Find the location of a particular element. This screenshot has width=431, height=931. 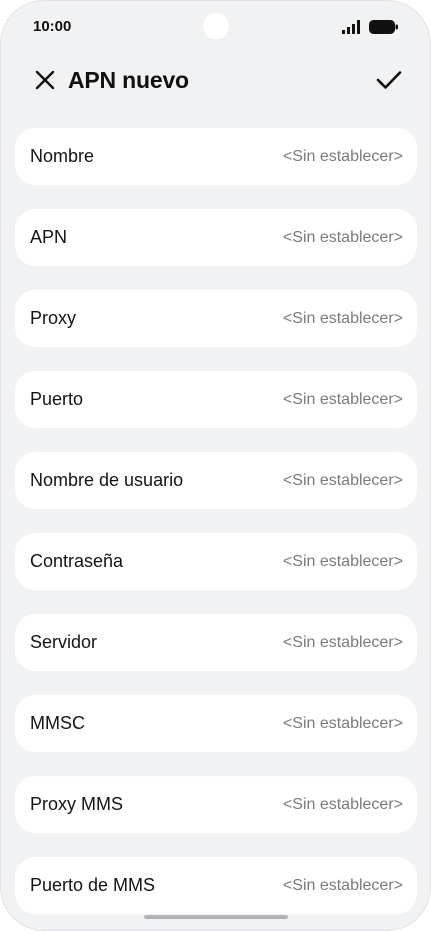

close-button is located at coordinates (45, 82).